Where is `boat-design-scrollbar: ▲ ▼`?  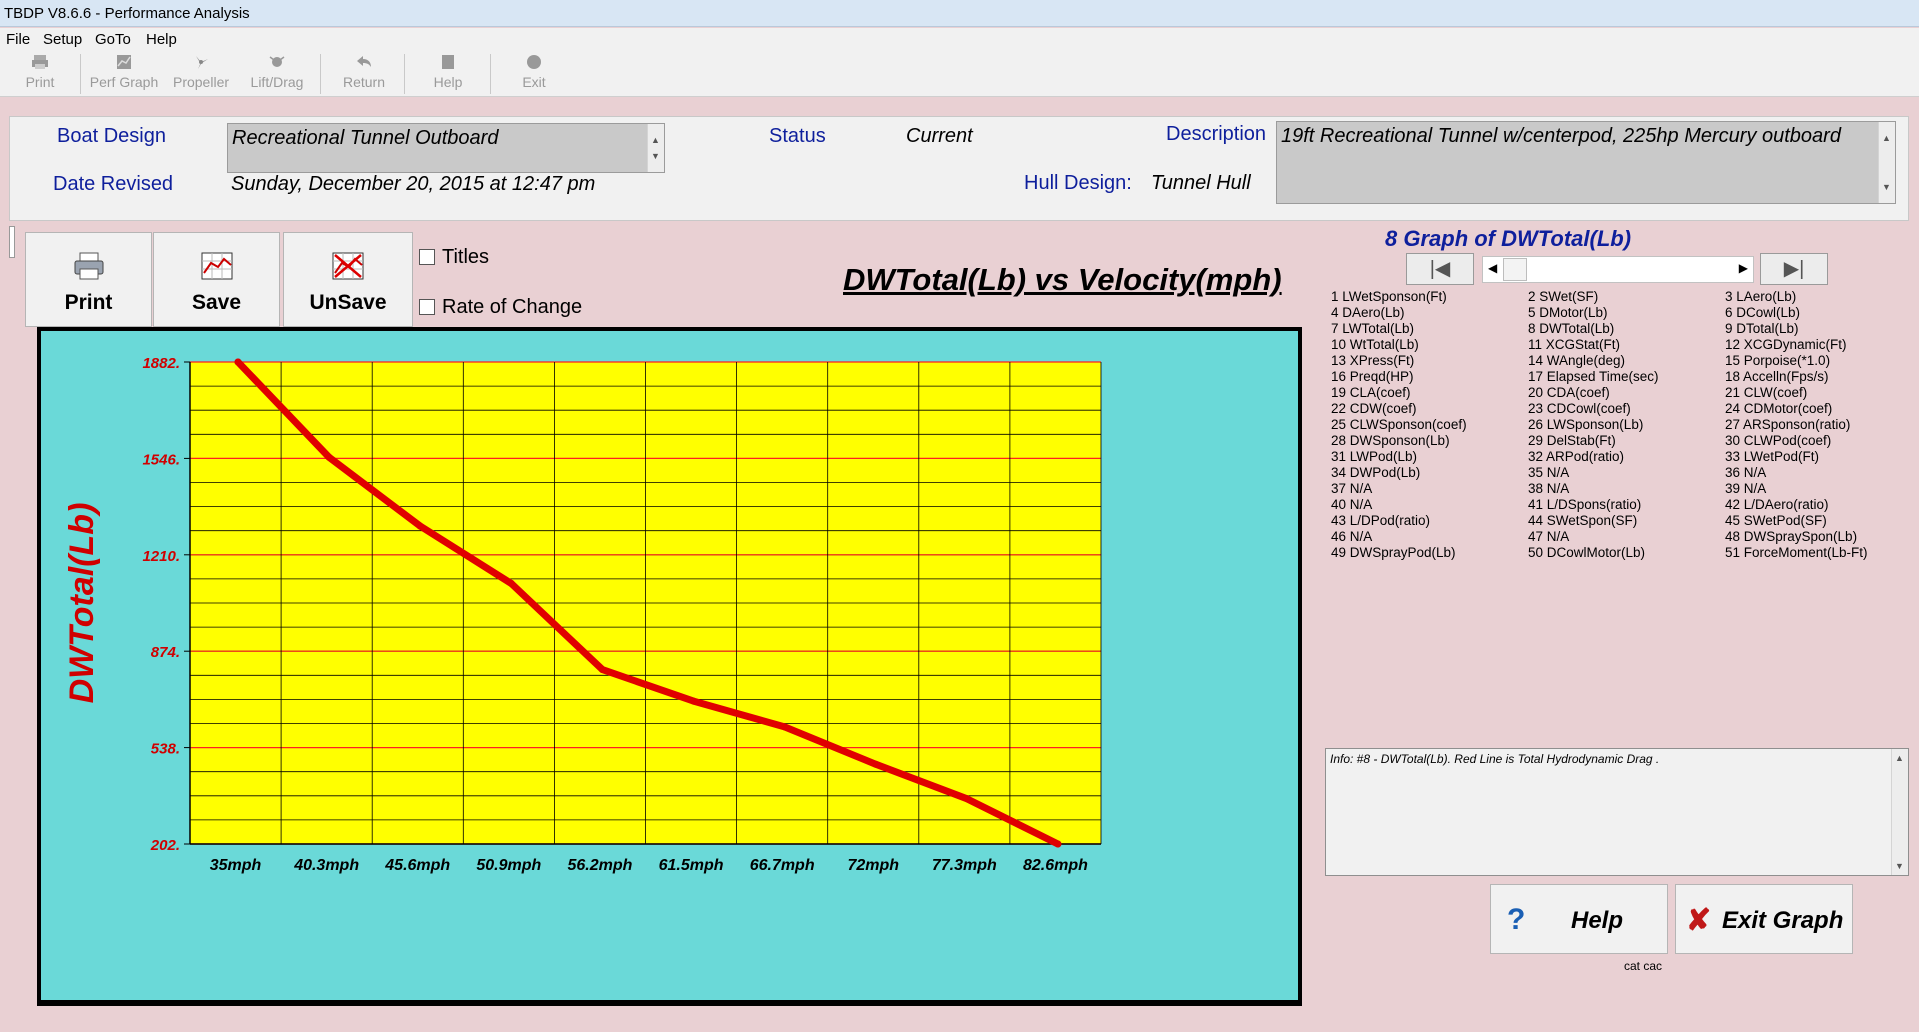 boat-design-scrollbar: ▲ ▼ is located at coordinates (655, 148).